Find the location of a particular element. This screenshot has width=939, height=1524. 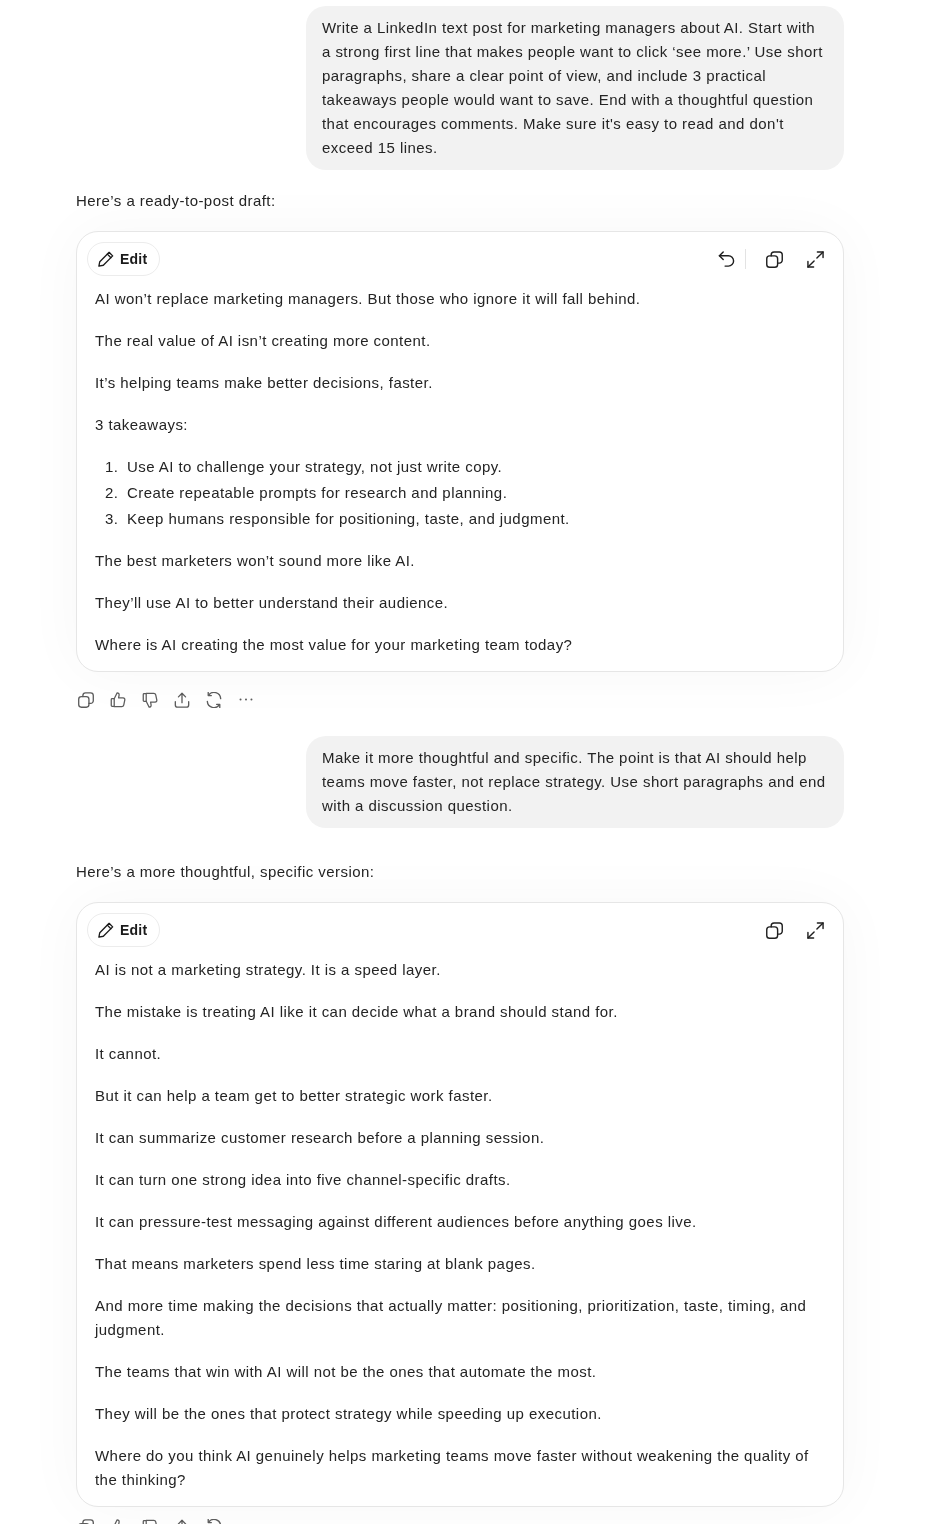

undo-icon is located at coordinates (726, 259).